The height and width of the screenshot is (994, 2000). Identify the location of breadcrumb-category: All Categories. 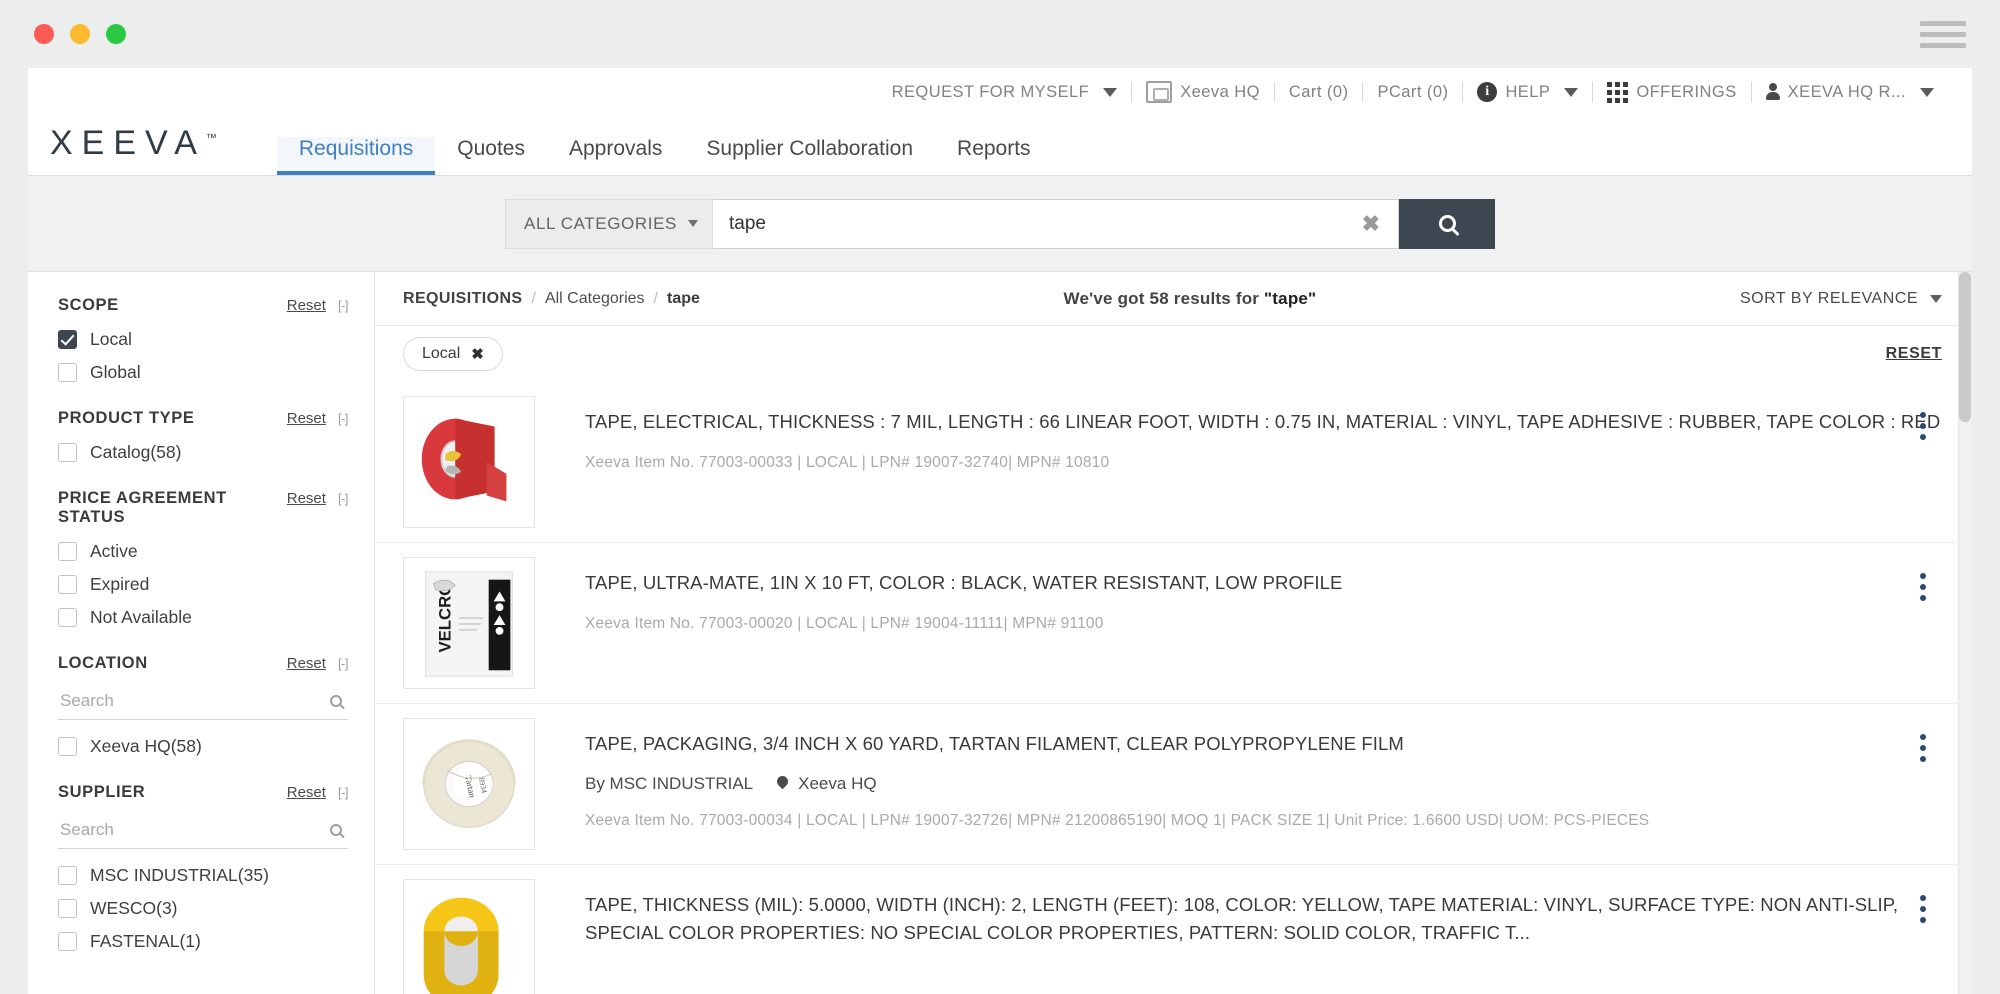
(595, 299).